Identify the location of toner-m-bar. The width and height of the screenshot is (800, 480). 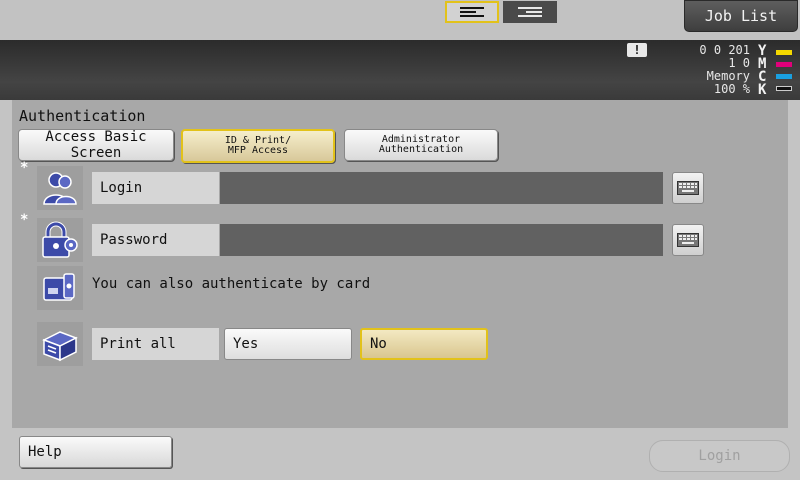
(784, 64).